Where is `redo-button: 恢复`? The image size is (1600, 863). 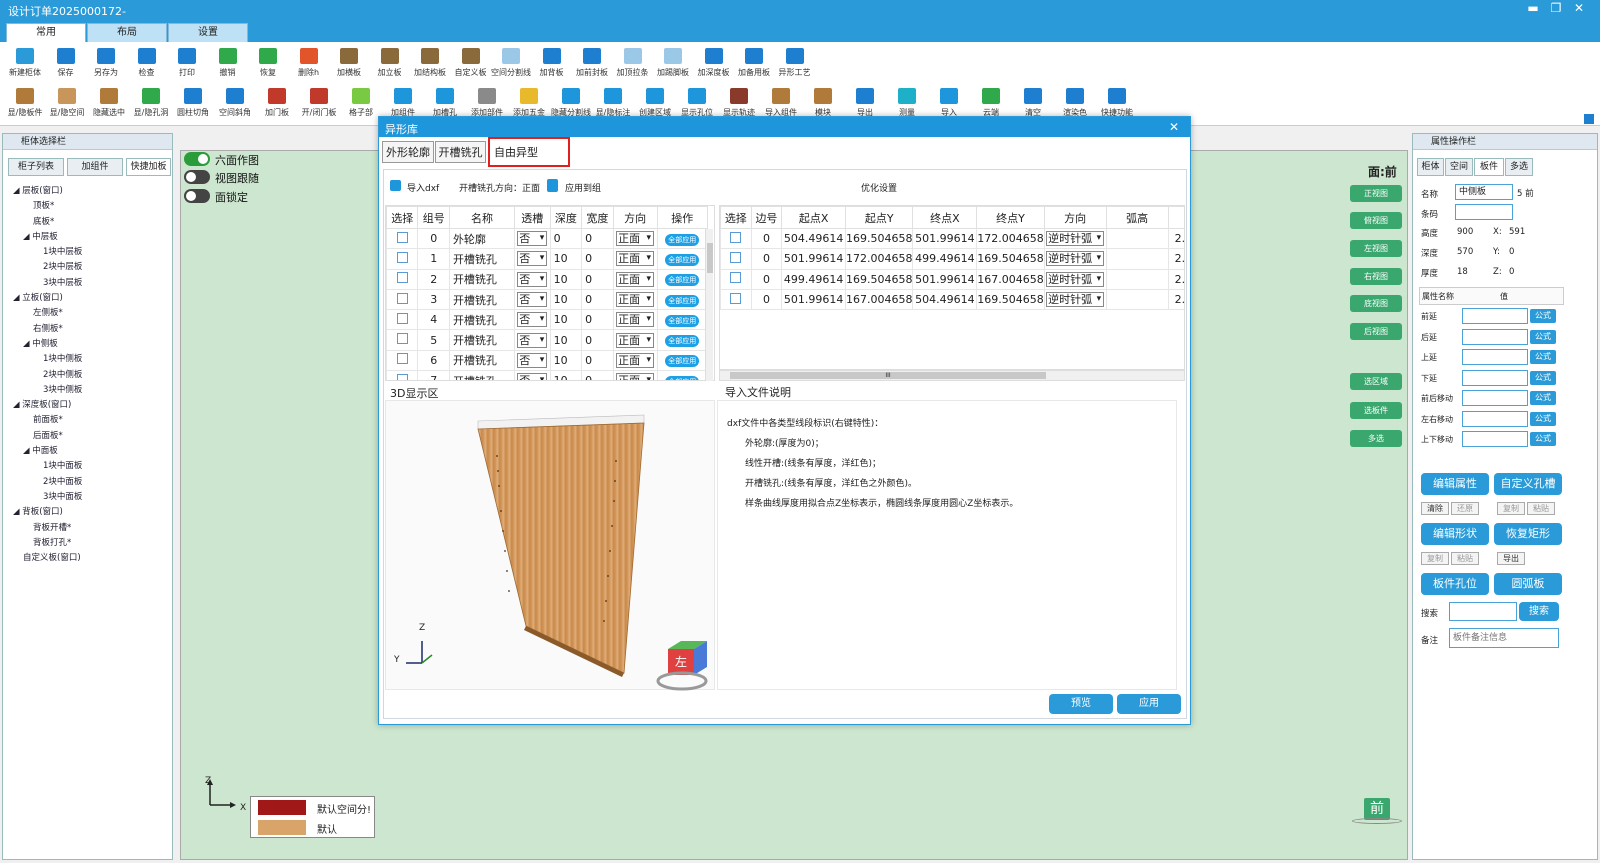 redo-button: 恢复 is located at coordinates (268, 65).